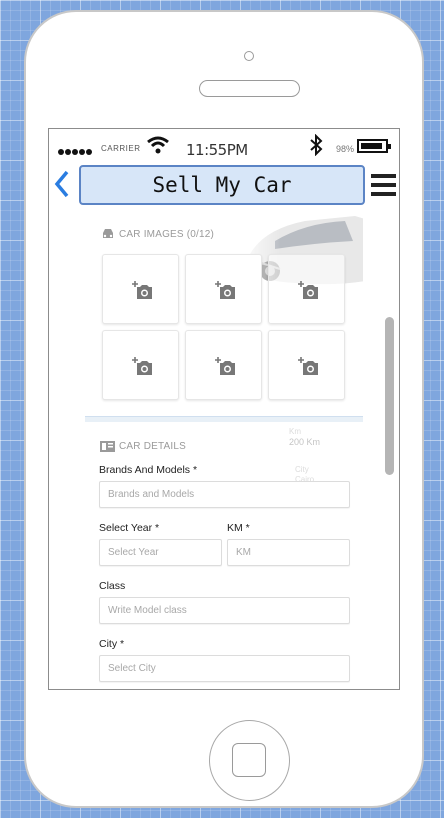  Describe the element at coordinates (389, 396) in the screenshot. I see `scrollbar` at that location.